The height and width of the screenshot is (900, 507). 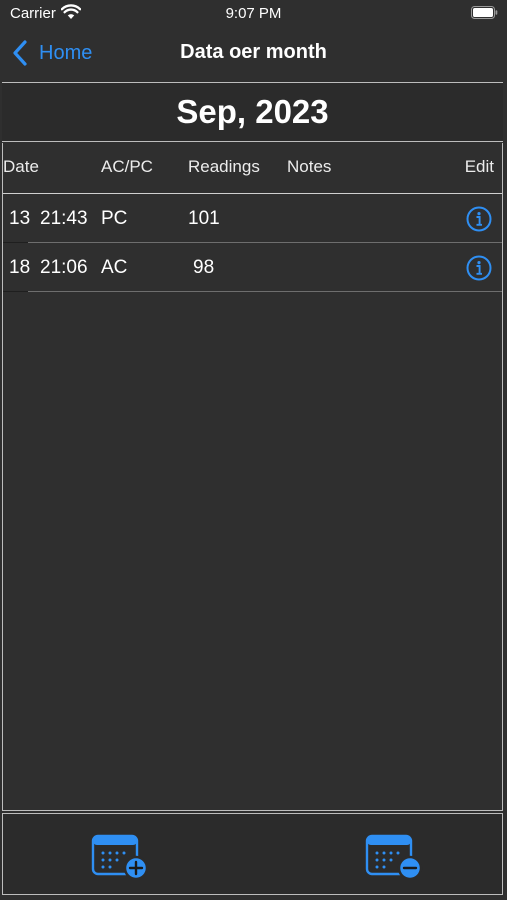 I want to click on column-header-type: AC/PC, so click(x=127, y=166).